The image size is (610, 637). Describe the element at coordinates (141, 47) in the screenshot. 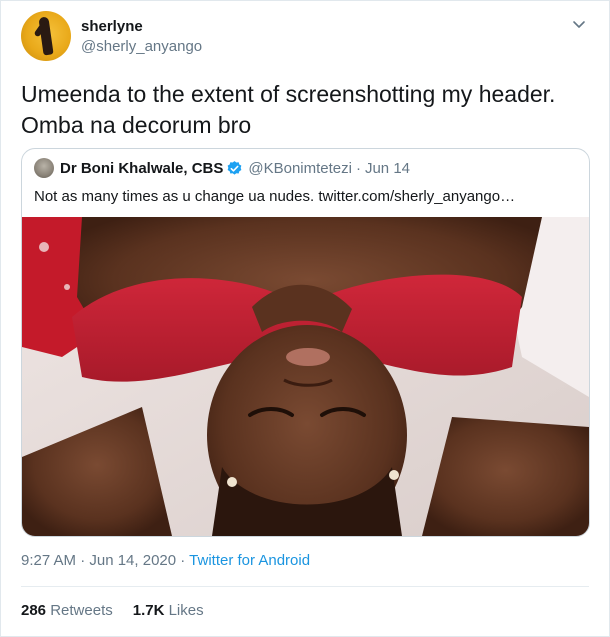

I see `author-handle: @sherly_anyango` at that location.